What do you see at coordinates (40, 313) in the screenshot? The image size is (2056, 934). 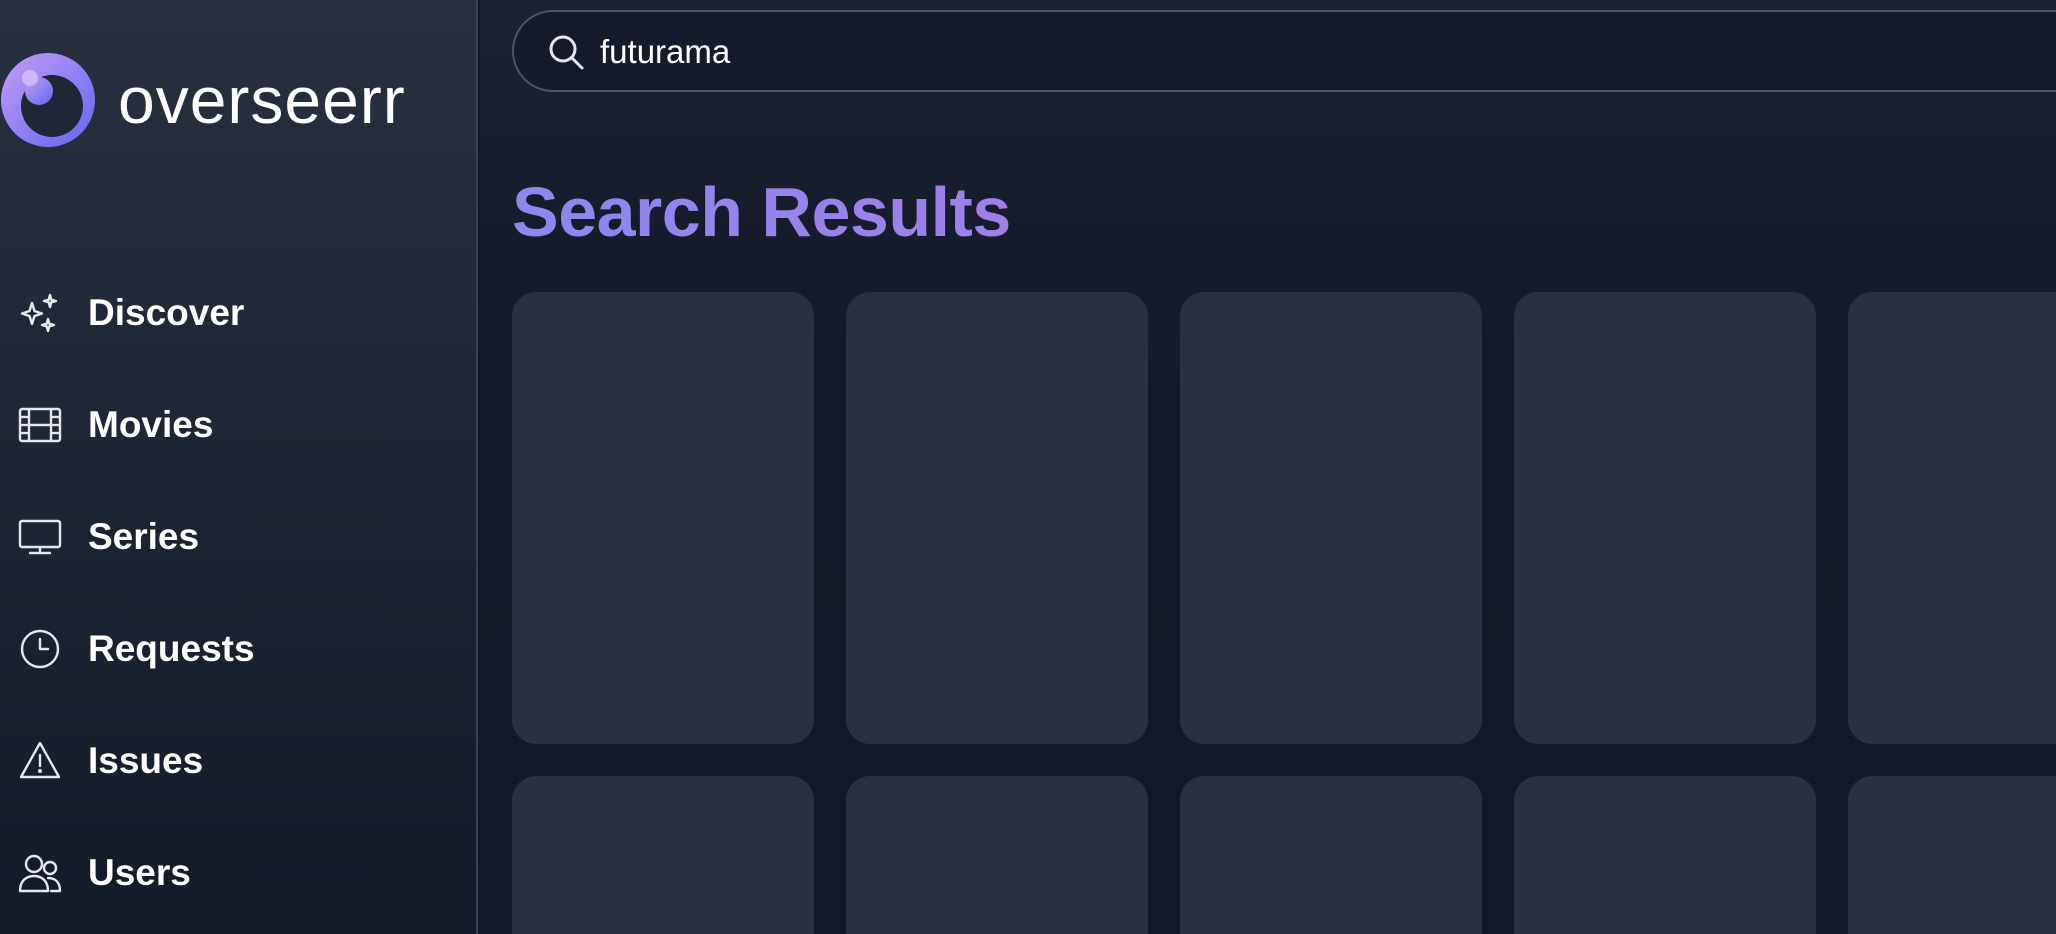 I see `sparkles-icon` at bounding box center [40, 313].